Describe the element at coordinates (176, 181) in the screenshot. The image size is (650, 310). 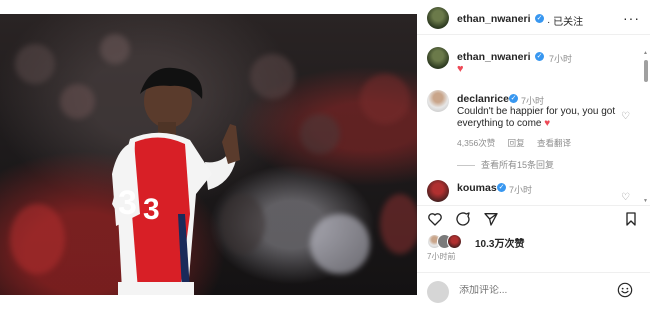
I see `player-figure: 3 3` at that location.